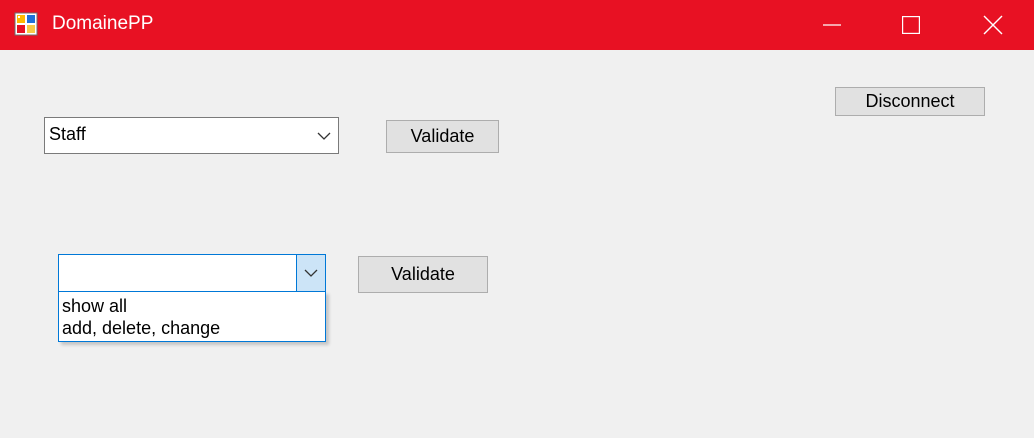 This screenshot has height=438, width=1034. Describe the element at coordinates (94, 306) in the screenshot. I see `dropdown-option-show-all: show all` at that location.